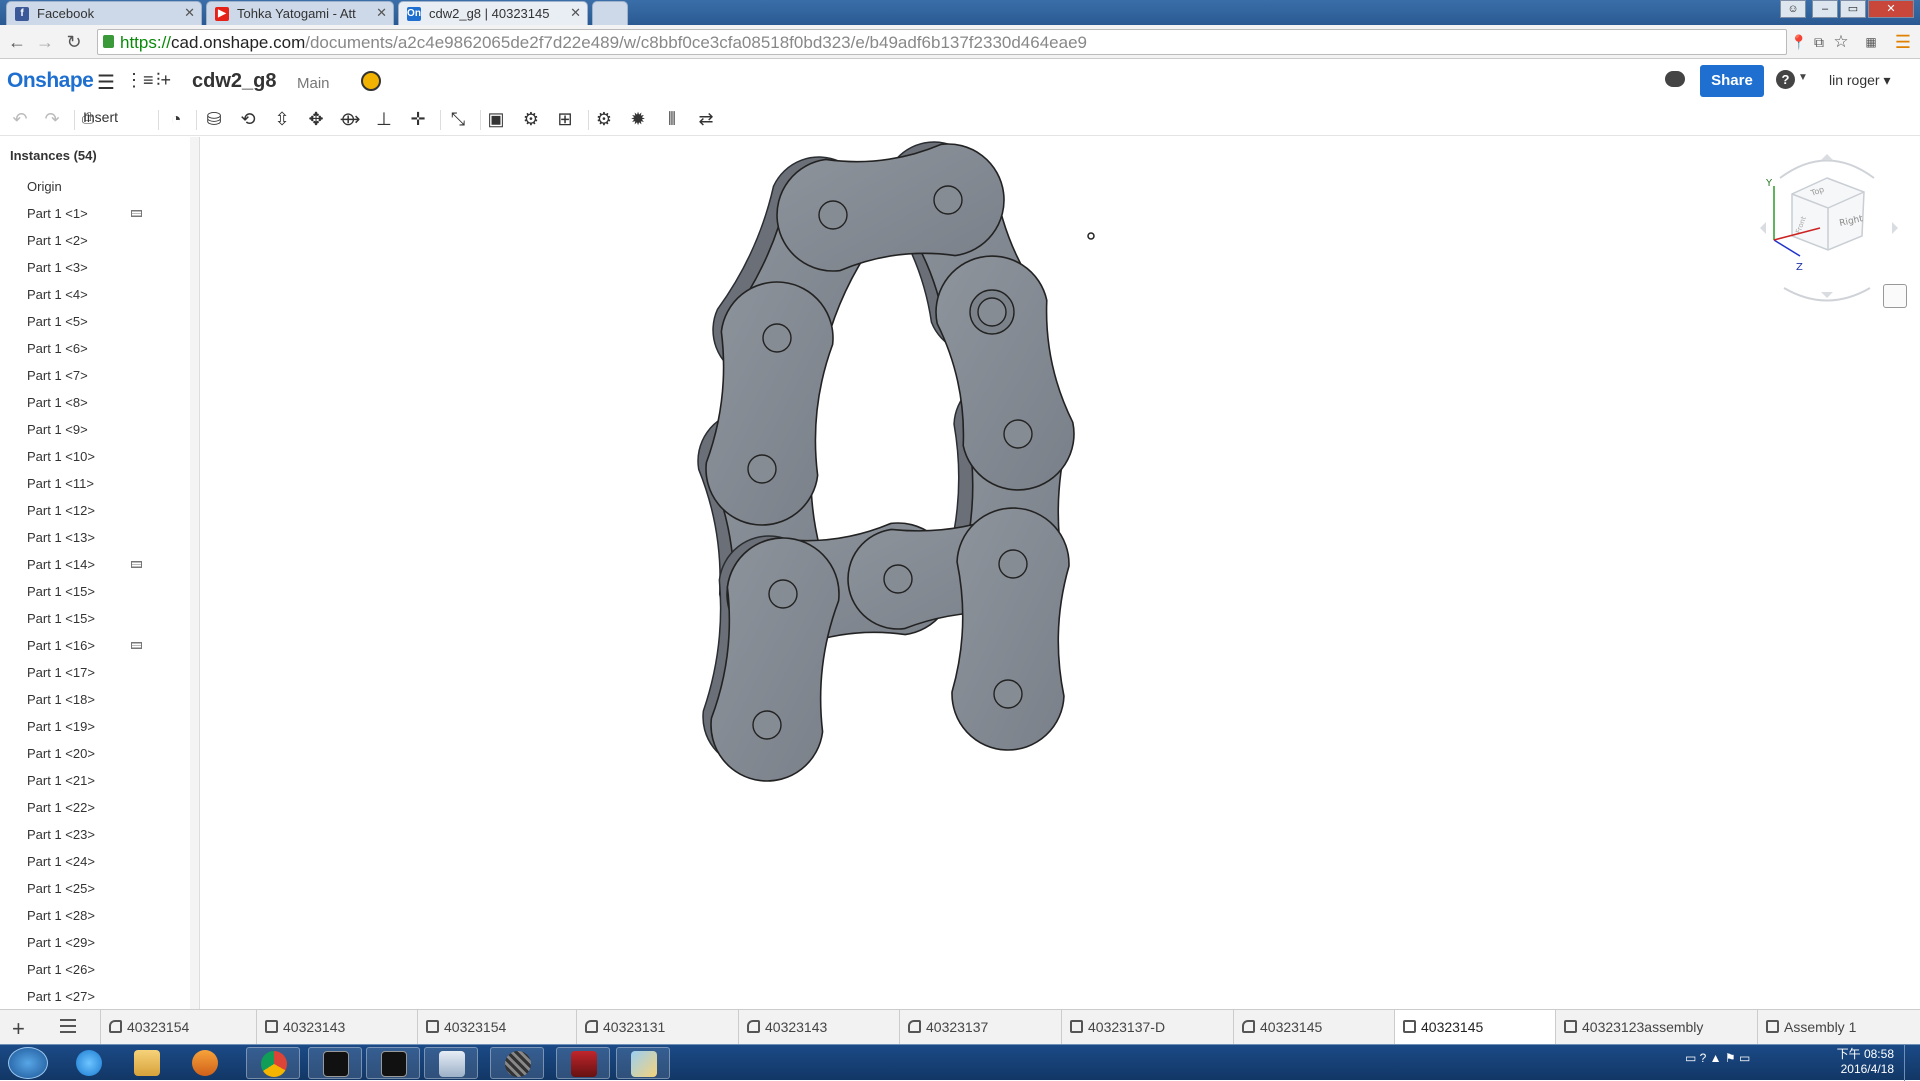 Image resolution: width=1920 pixels, height=1081 pixels. What do you see at coordinates (248, 119) in the screenshot?
I see `revolute-mate-icon: ⟲` at bounding box center [248, 119].